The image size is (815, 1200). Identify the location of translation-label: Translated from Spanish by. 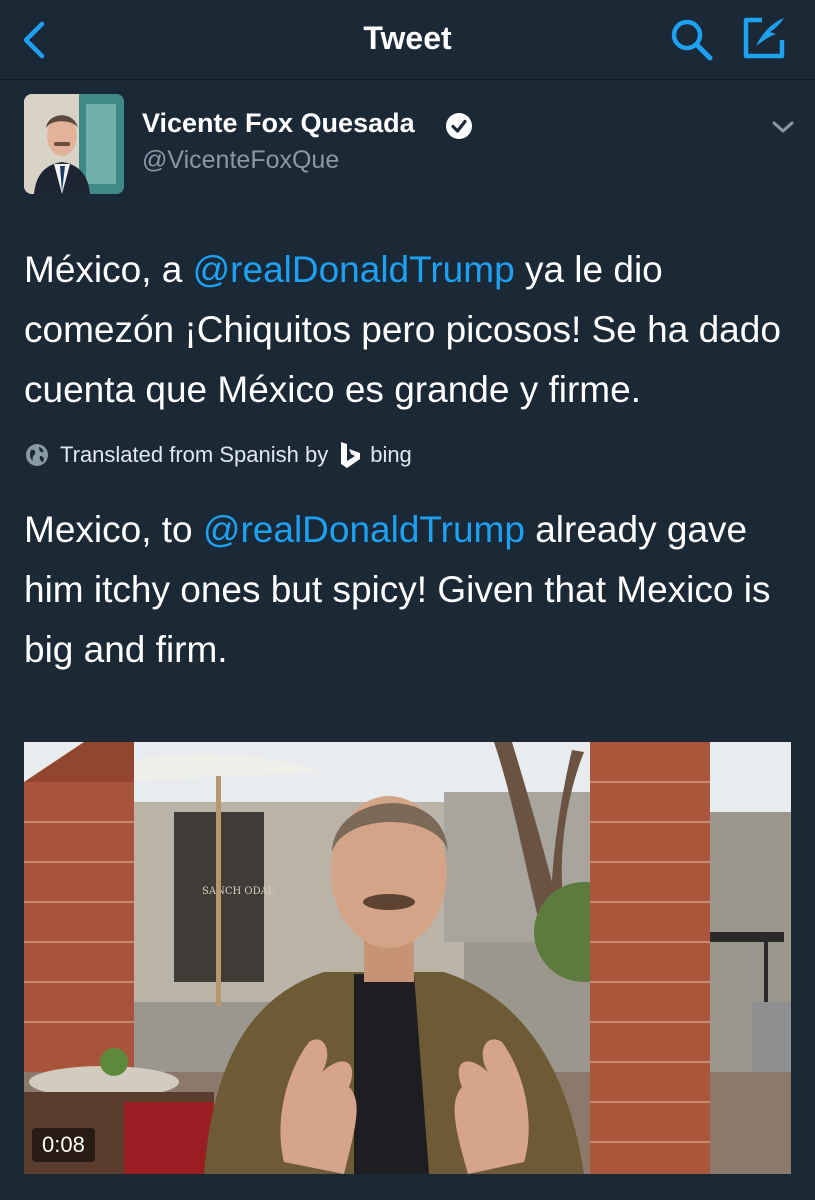
(194, 454).